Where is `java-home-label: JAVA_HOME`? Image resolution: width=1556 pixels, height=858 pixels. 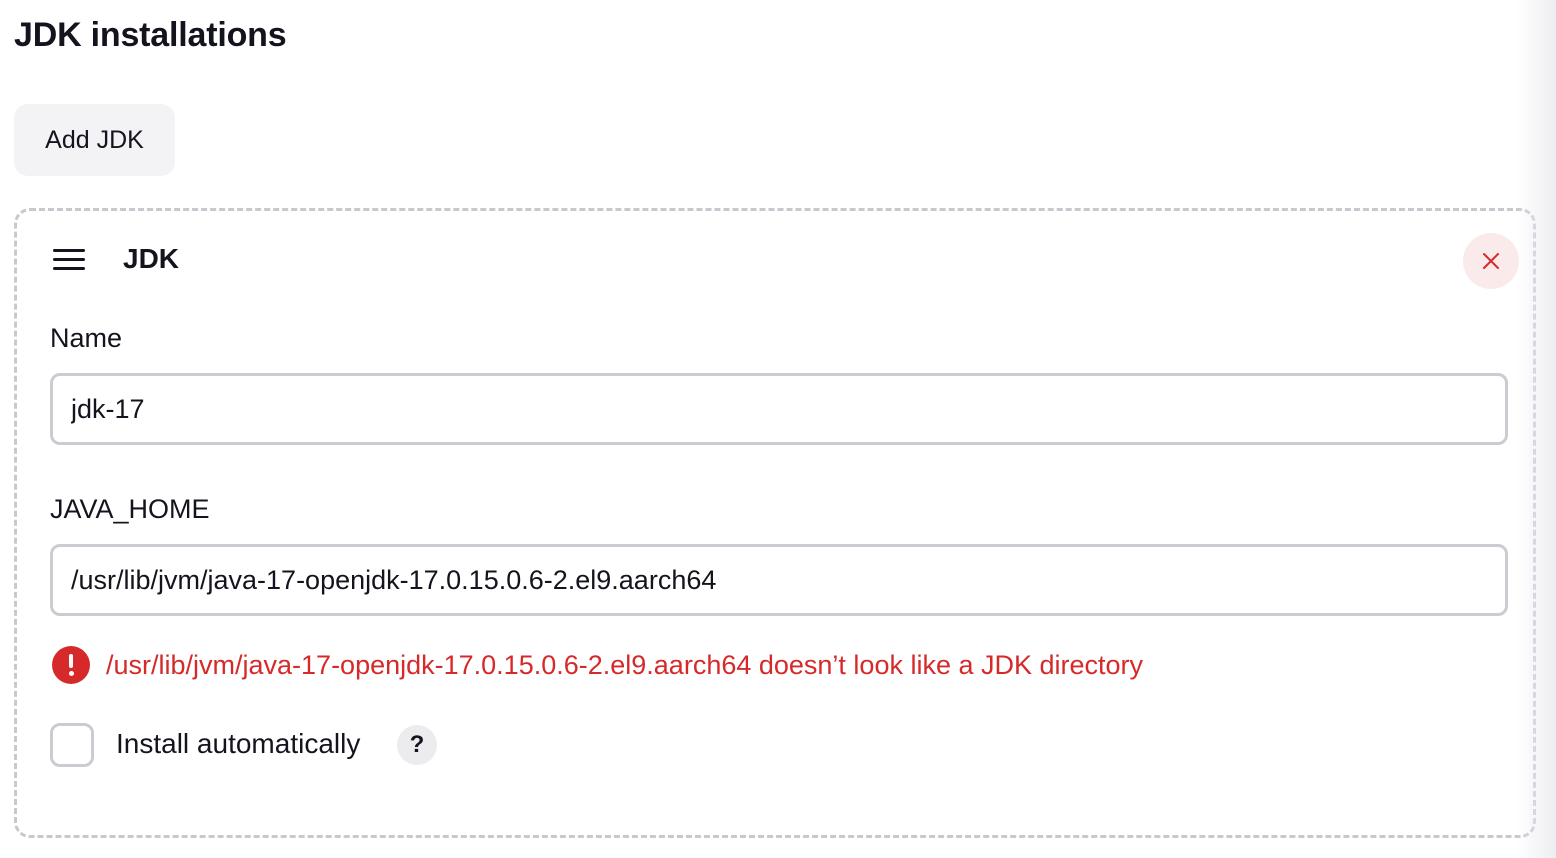 java-home-label: JAVA_HOME is located at coordinates (130, 509).